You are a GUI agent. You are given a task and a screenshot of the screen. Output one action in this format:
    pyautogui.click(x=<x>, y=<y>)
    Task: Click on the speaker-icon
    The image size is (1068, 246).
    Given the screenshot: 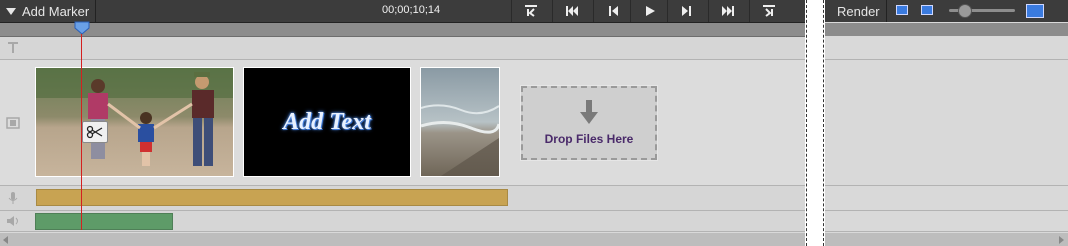 What is the action you would take?
    pyautogui.click(x=12, y=221)
    